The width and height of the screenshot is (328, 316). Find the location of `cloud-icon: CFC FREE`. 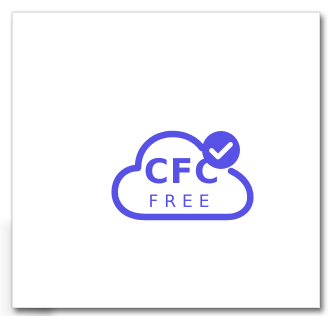

cloud-icon: CFC FREE is located at coordinates (182, 175).